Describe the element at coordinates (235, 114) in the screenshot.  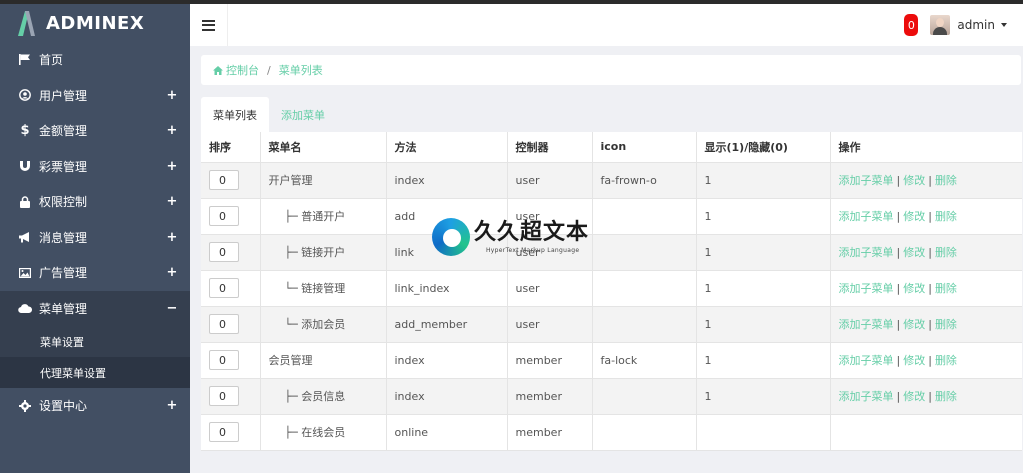
I see `tab-0: 菜单列表` at that location.